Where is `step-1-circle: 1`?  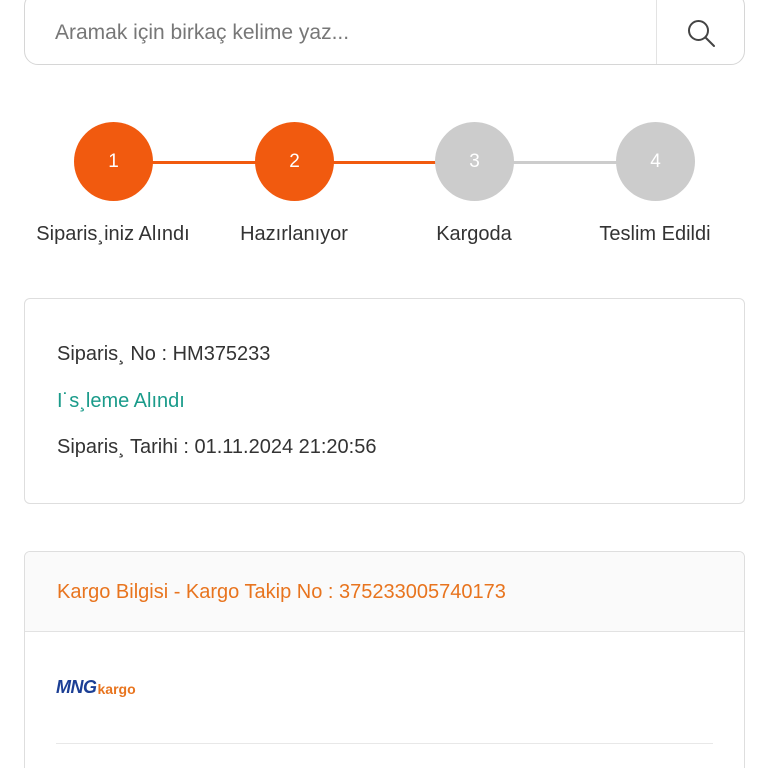
step-1-circle: 1 is located at coordinates (113, 161).